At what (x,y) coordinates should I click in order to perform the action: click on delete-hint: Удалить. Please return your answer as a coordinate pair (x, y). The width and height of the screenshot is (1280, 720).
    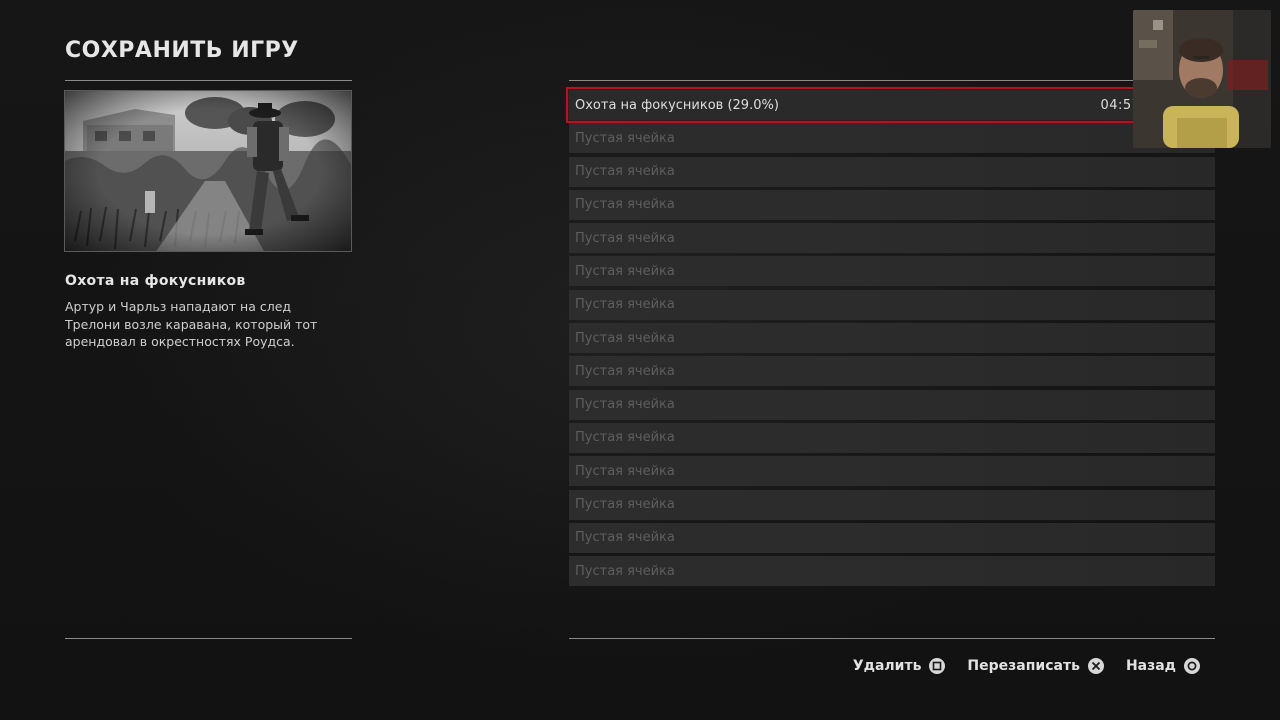
    Looking at the image, I should click on (899, 666).